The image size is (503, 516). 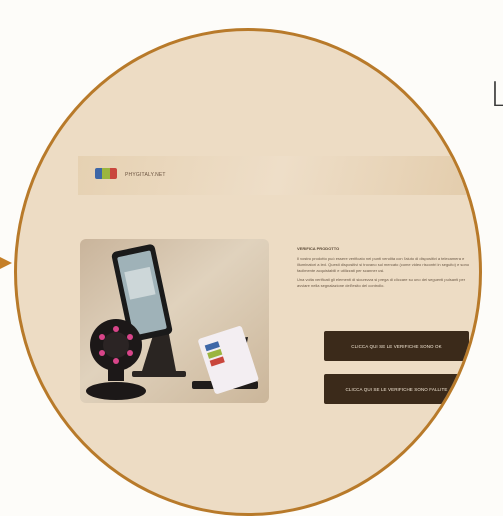 I want to click on verification-ok-button: CLICCA QUI SE LE VERIFICHE SONO OK, so click(x=396, y=346).